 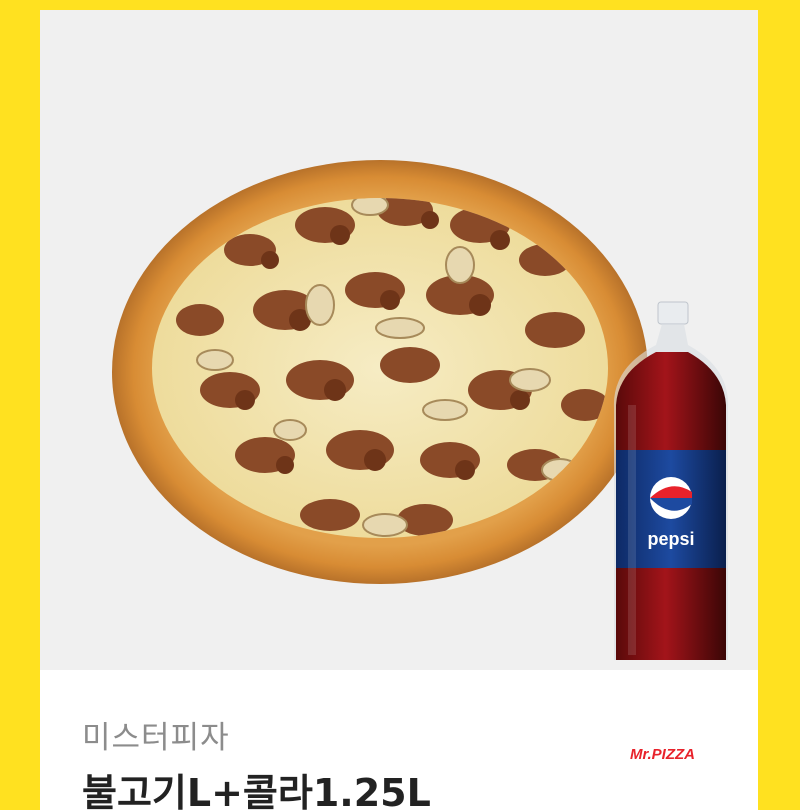 I want to click on product-title: 불고기L+콜라1.25L, so click(x=256, y=786).